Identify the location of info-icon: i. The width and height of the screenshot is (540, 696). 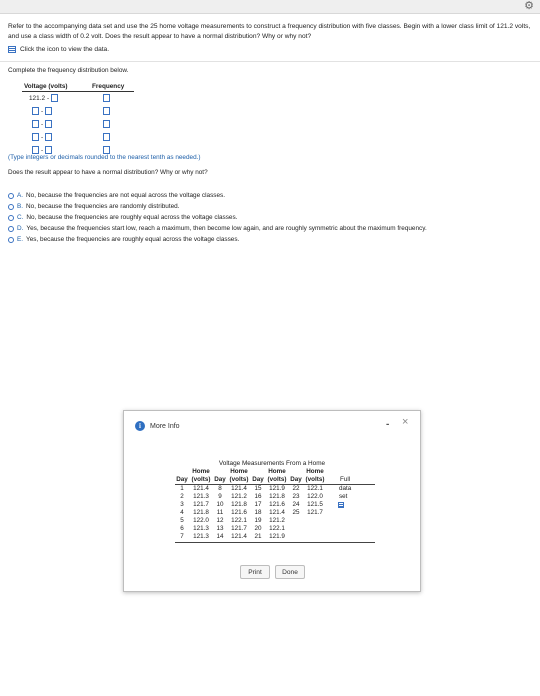
(140, 426).